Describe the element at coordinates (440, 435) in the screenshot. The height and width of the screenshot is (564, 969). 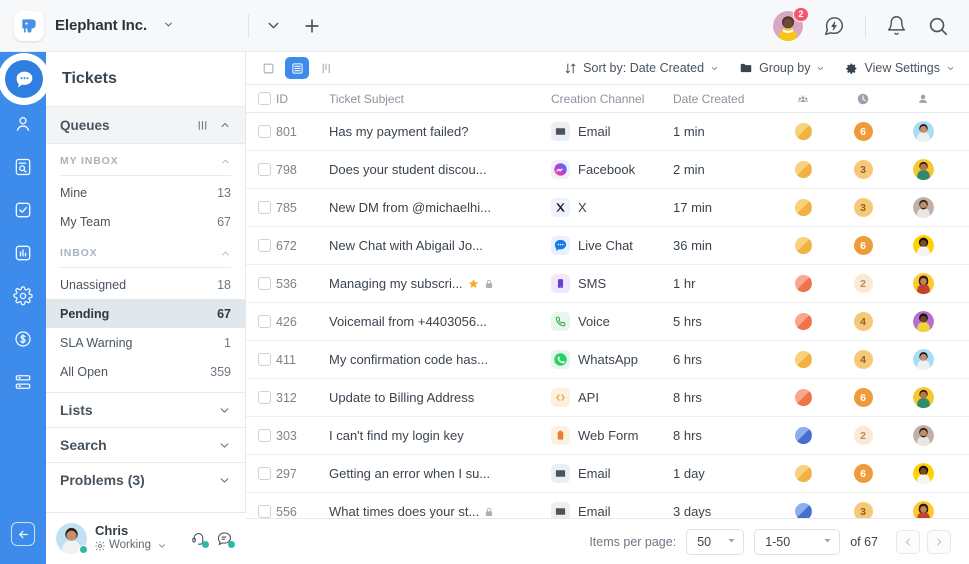
I see `ticket-subject: I can't find my login key` at that location.